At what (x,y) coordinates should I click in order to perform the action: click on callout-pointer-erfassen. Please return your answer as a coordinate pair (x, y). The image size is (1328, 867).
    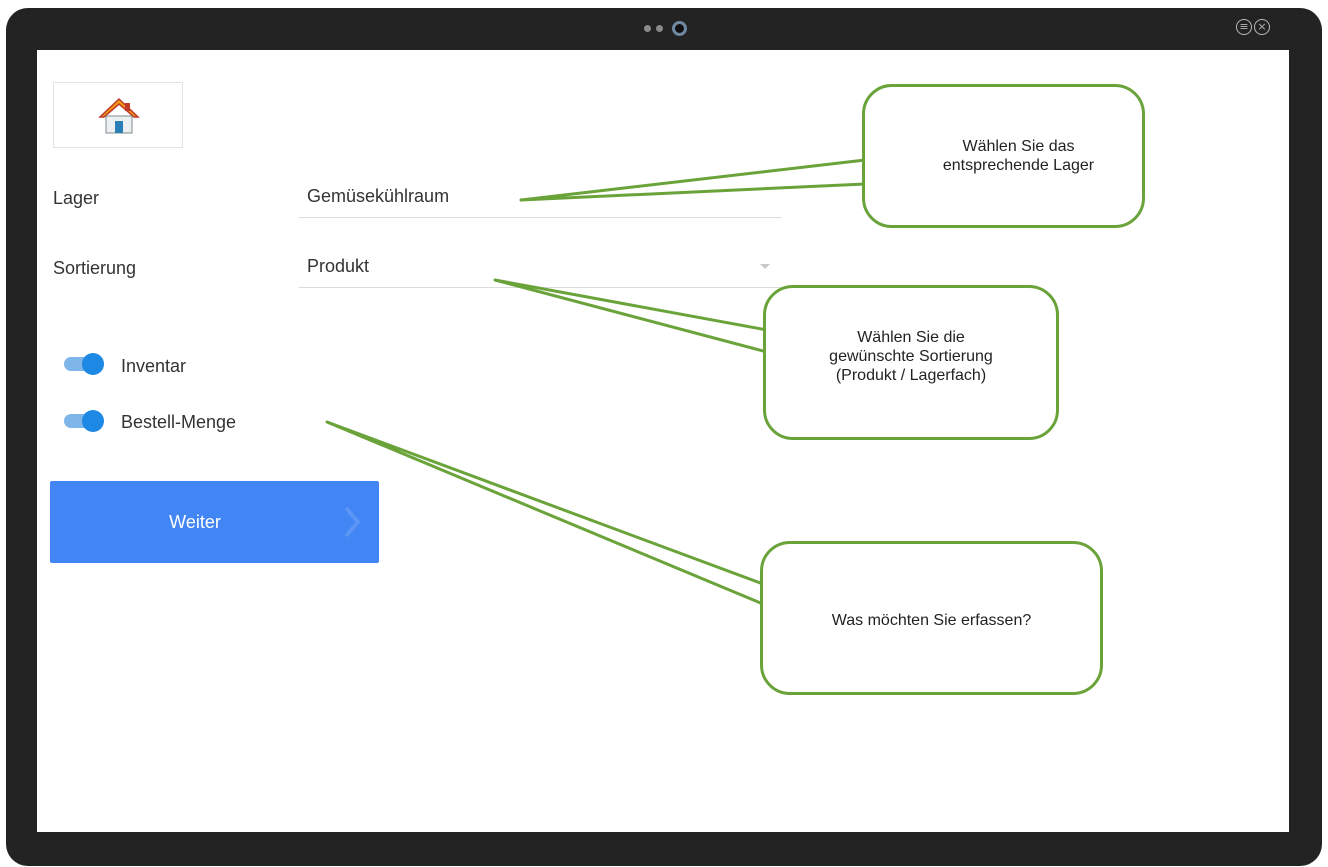
    Looking at the image, I should click on (545, 513).